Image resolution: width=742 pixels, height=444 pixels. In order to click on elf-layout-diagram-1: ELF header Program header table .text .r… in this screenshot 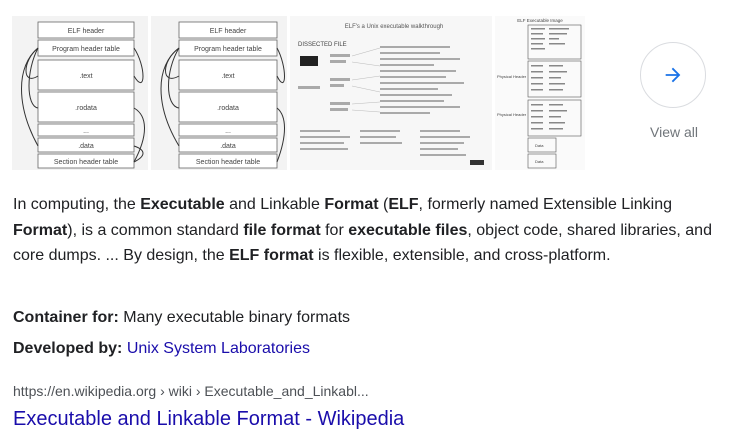, I will do `click(80, 93)`.